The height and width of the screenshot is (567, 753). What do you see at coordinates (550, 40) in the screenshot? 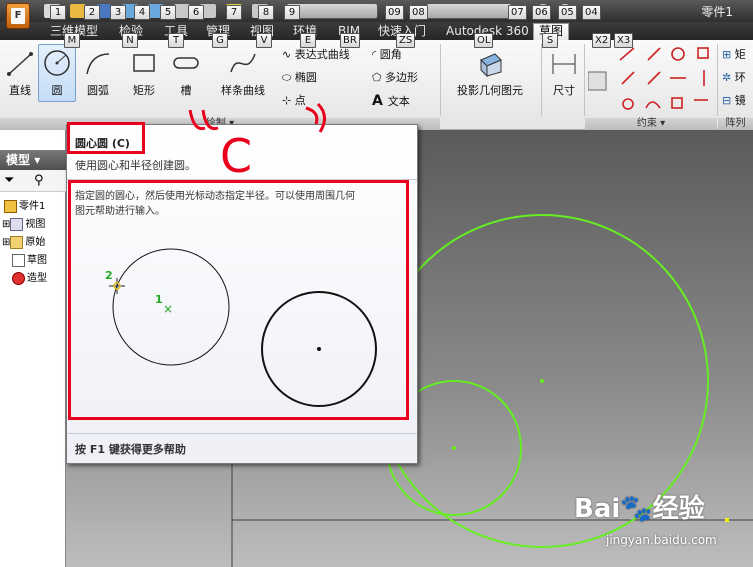
I see `keytip: S` at bounding box center [550, 40].